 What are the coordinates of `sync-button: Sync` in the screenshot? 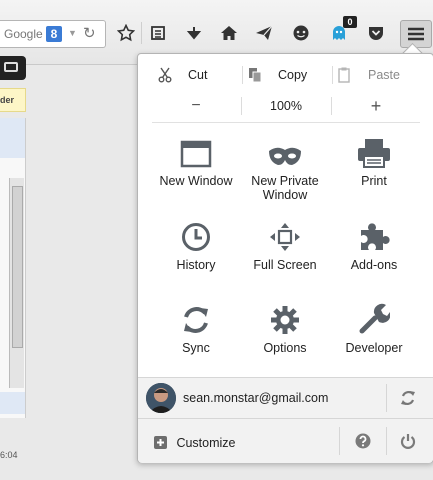 It's located at (196, 328).